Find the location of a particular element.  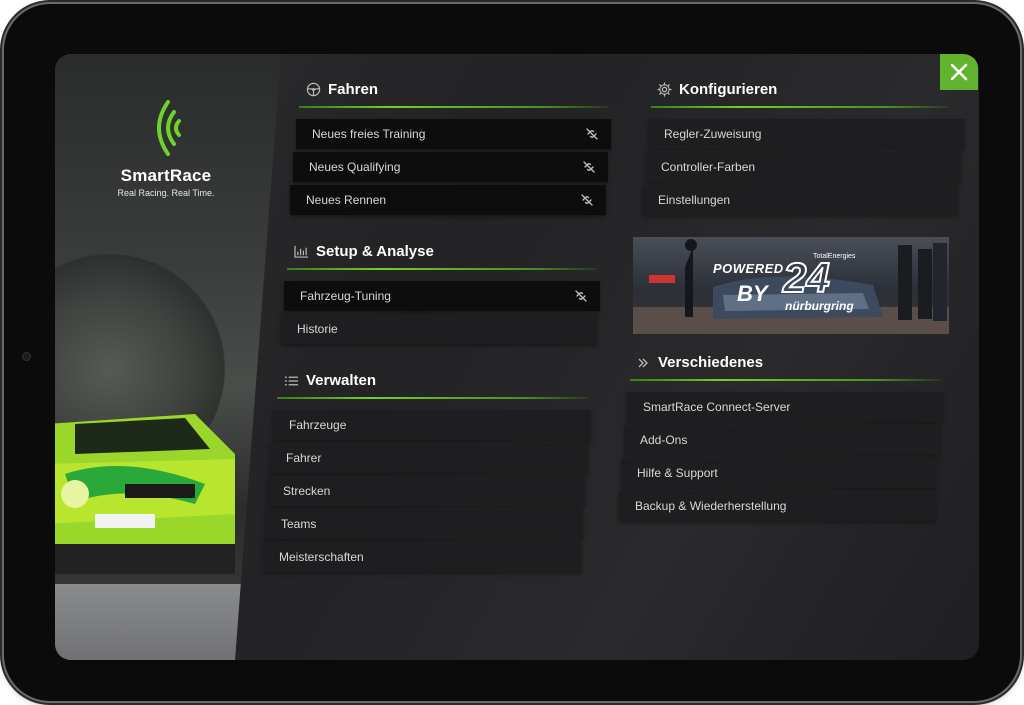

brand-name: SmartRace is located at coordinates (166, 175).